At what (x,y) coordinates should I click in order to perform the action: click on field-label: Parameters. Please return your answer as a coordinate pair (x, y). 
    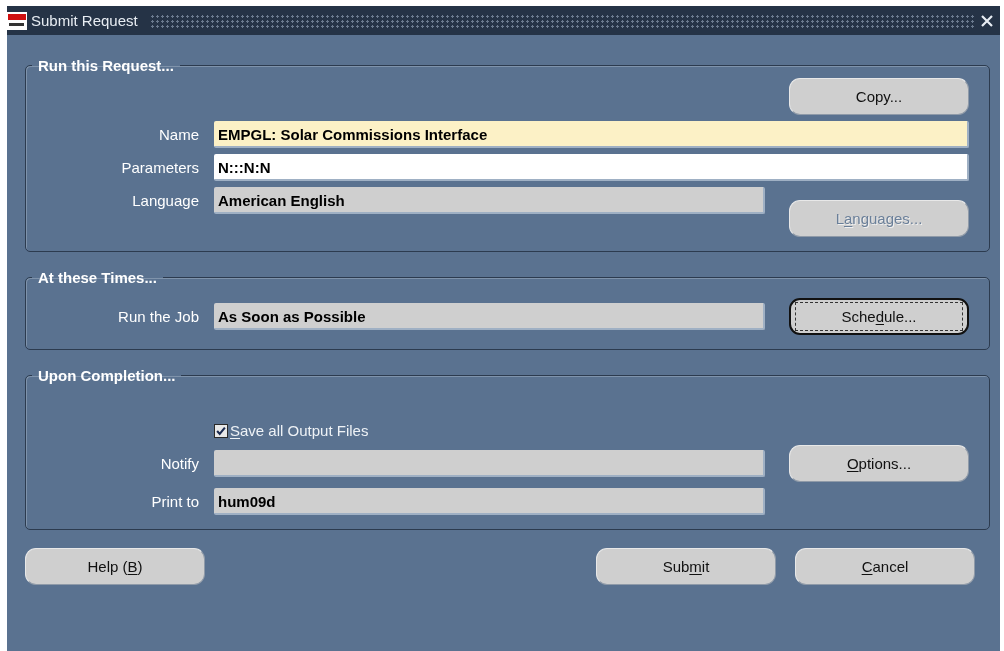
    Looking at the image, I should click on (160, 167).